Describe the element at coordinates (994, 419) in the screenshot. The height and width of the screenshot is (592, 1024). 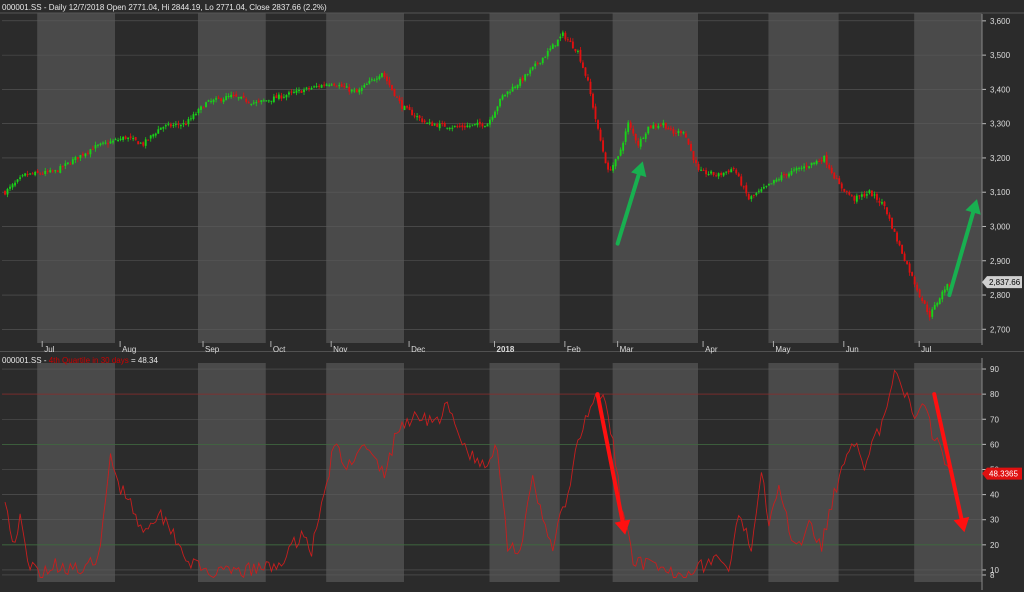
I see `indicator-tick-label: 70` at that location.